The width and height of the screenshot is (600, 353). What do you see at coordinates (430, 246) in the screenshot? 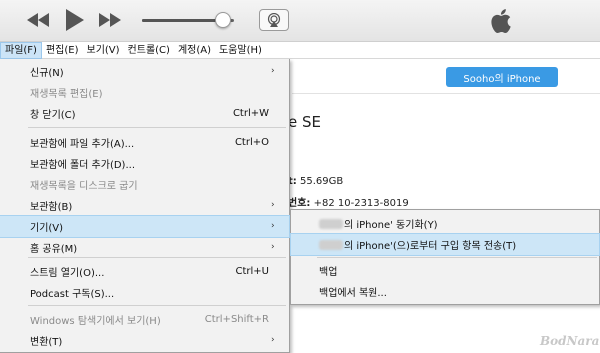
I see `menu-item-label: 의 iPhone'(으)로부터 구입 항목 전송(T)` at bounding box center [430, 246].